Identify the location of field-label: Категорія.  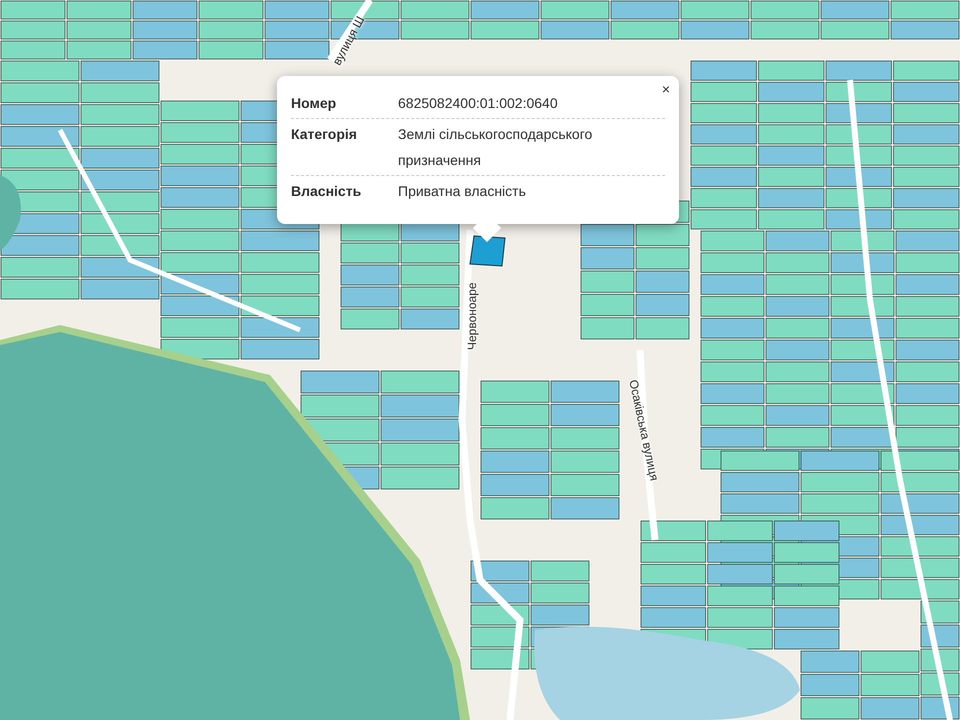
(324, 134).